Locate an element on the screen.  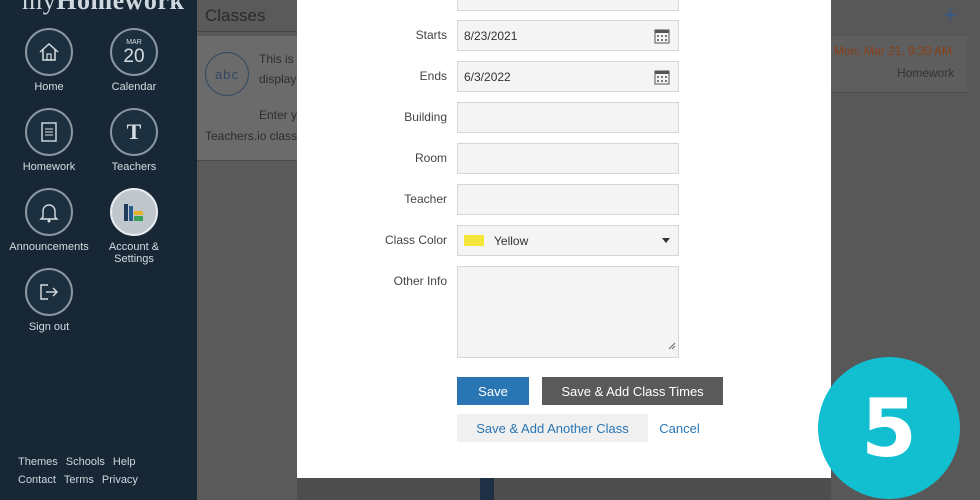
room-label: Room is located at coordinates (430, 158).